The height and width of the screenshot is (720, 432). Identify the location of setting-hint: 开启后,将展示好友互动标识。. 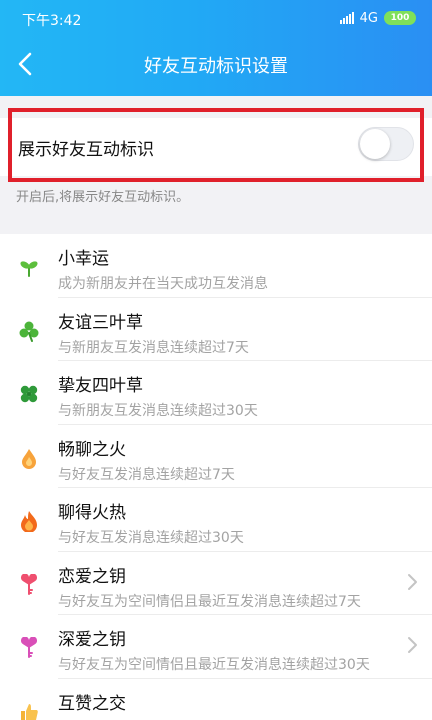
(103, 197).